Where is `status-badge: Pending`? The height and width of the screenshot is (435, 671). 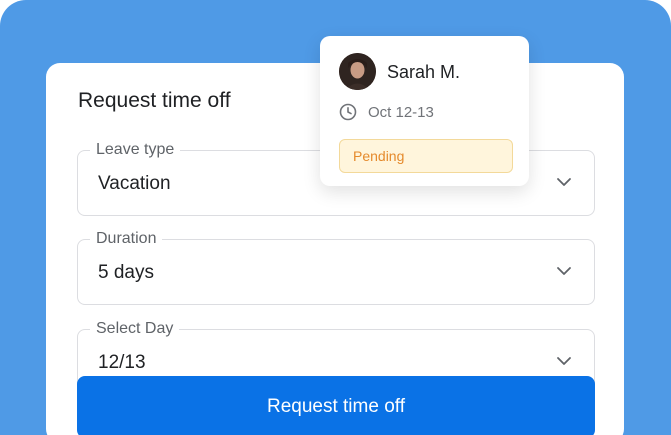
status-badge: Pending is located at coordinates (426, 156).